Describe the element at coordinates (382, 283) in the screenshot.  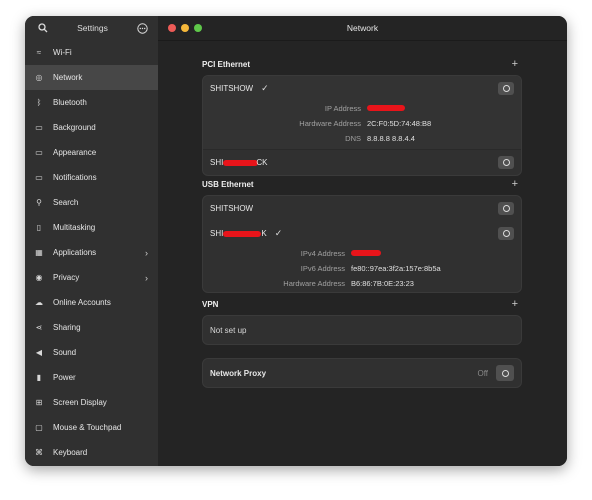
I see `detail-value: B6:86:7B:0E:23:23` at that location.